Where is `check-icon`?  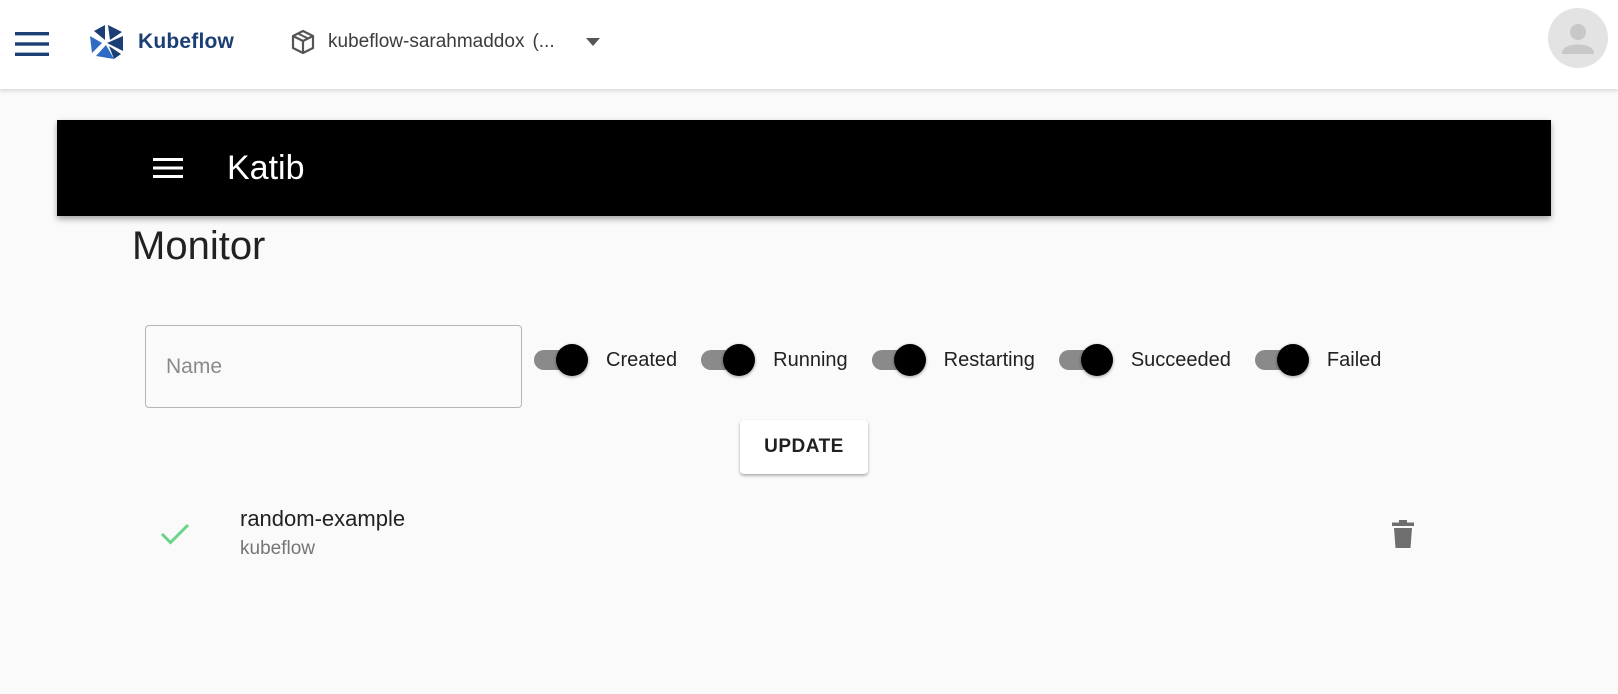 check-icon is located at coordinates (175, 534).